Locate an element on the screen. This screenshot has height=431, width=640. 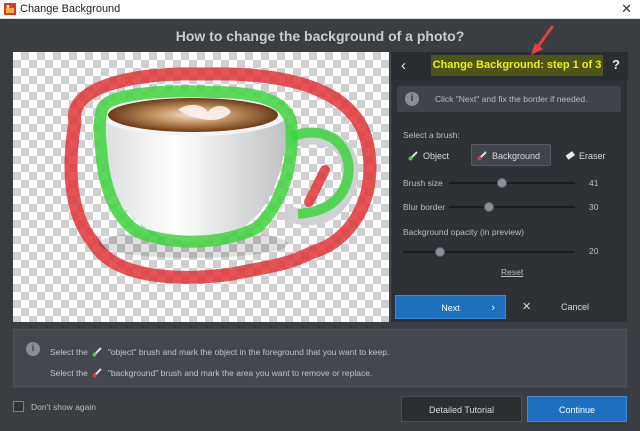
panel-header: ‹ Change Background: step 1 of 3 ? is located at coordinates (509, 66).